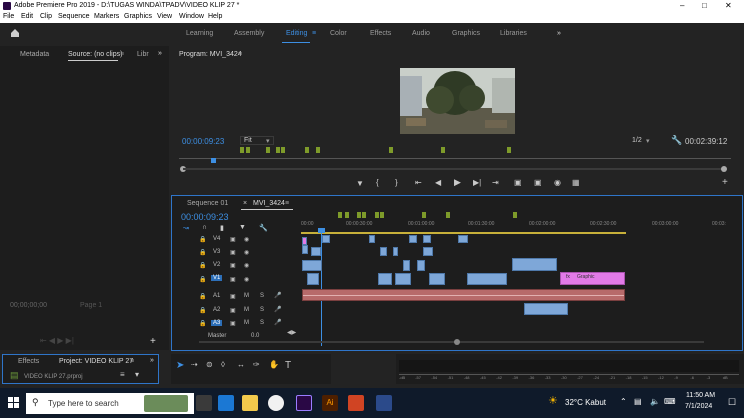 This screenshot has width=744, height=418. I want to click on workspace-more-icon: », so click(559, 33).